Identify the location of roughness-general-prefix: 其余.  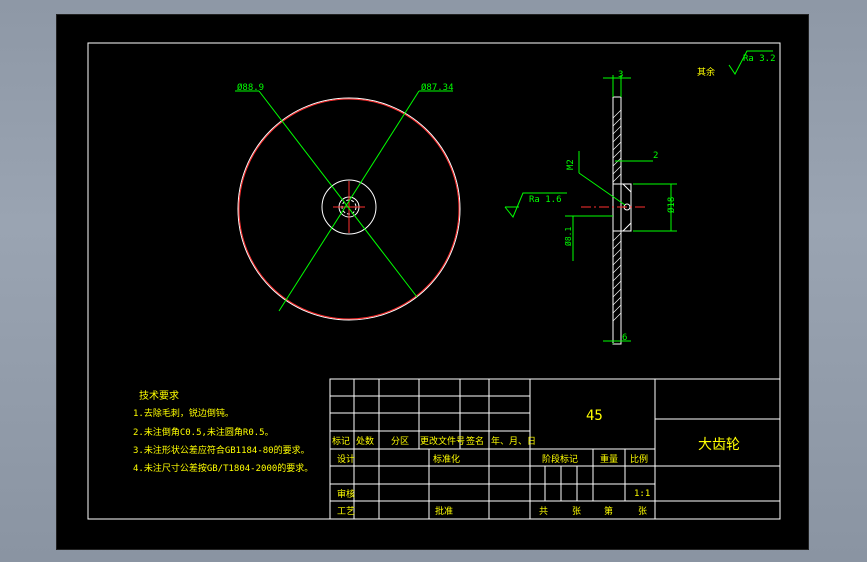
(706, 72).